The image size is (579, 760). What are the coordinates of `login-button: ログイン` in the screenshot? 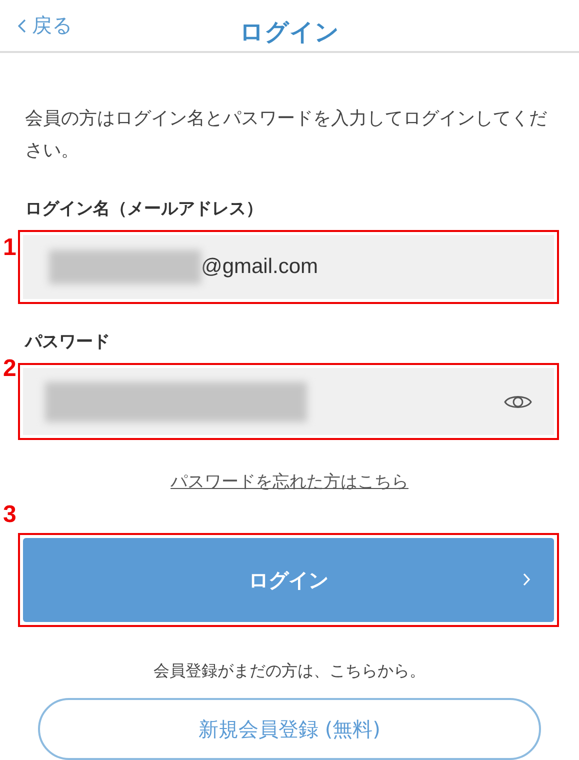 It's located at (288, 580).